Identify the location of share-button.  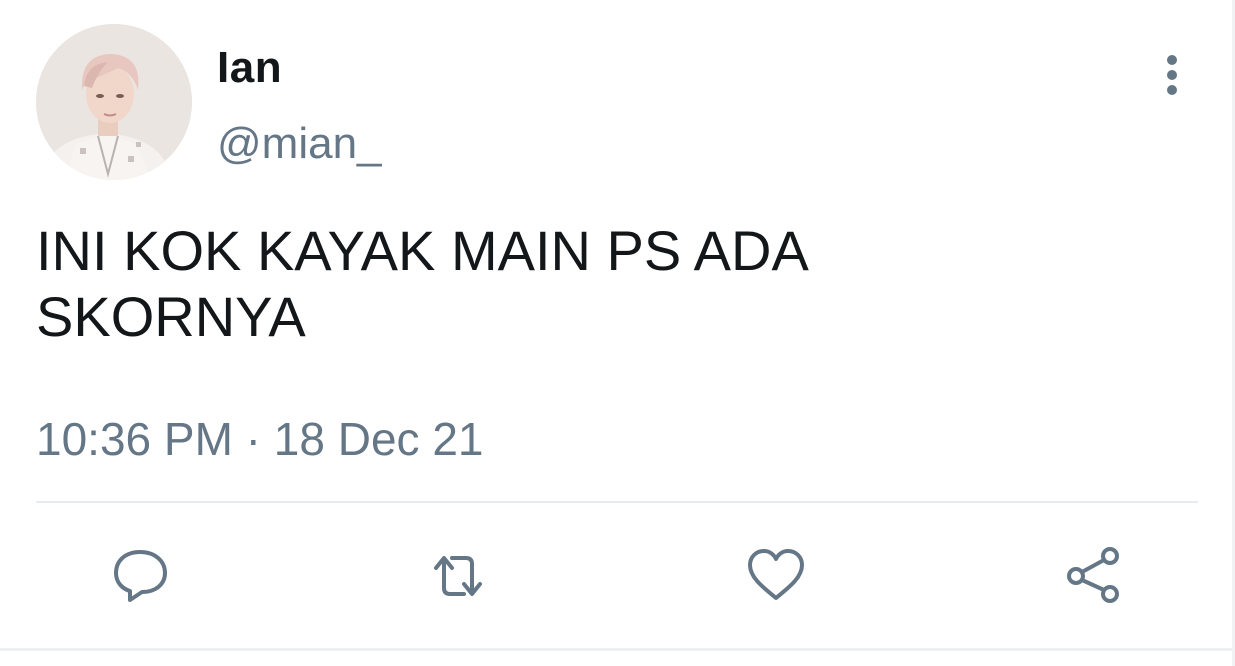
(1094, 576).